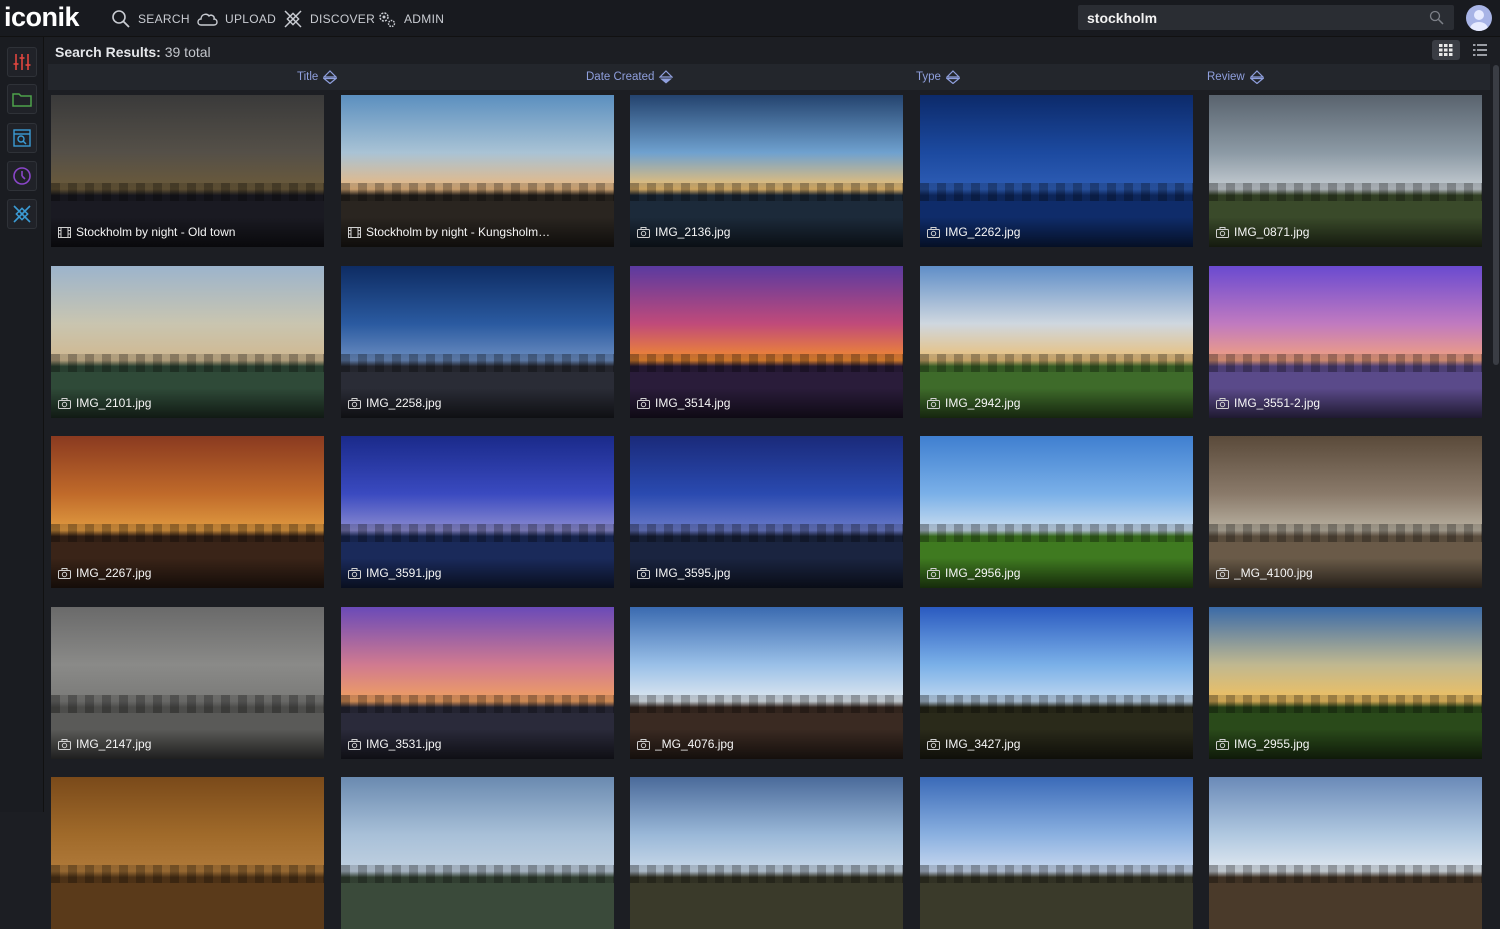 The height and width of the screenshot is (929, 1500). I want to click on asset-tile: IMG_2267.jpg, so click(187, 512).